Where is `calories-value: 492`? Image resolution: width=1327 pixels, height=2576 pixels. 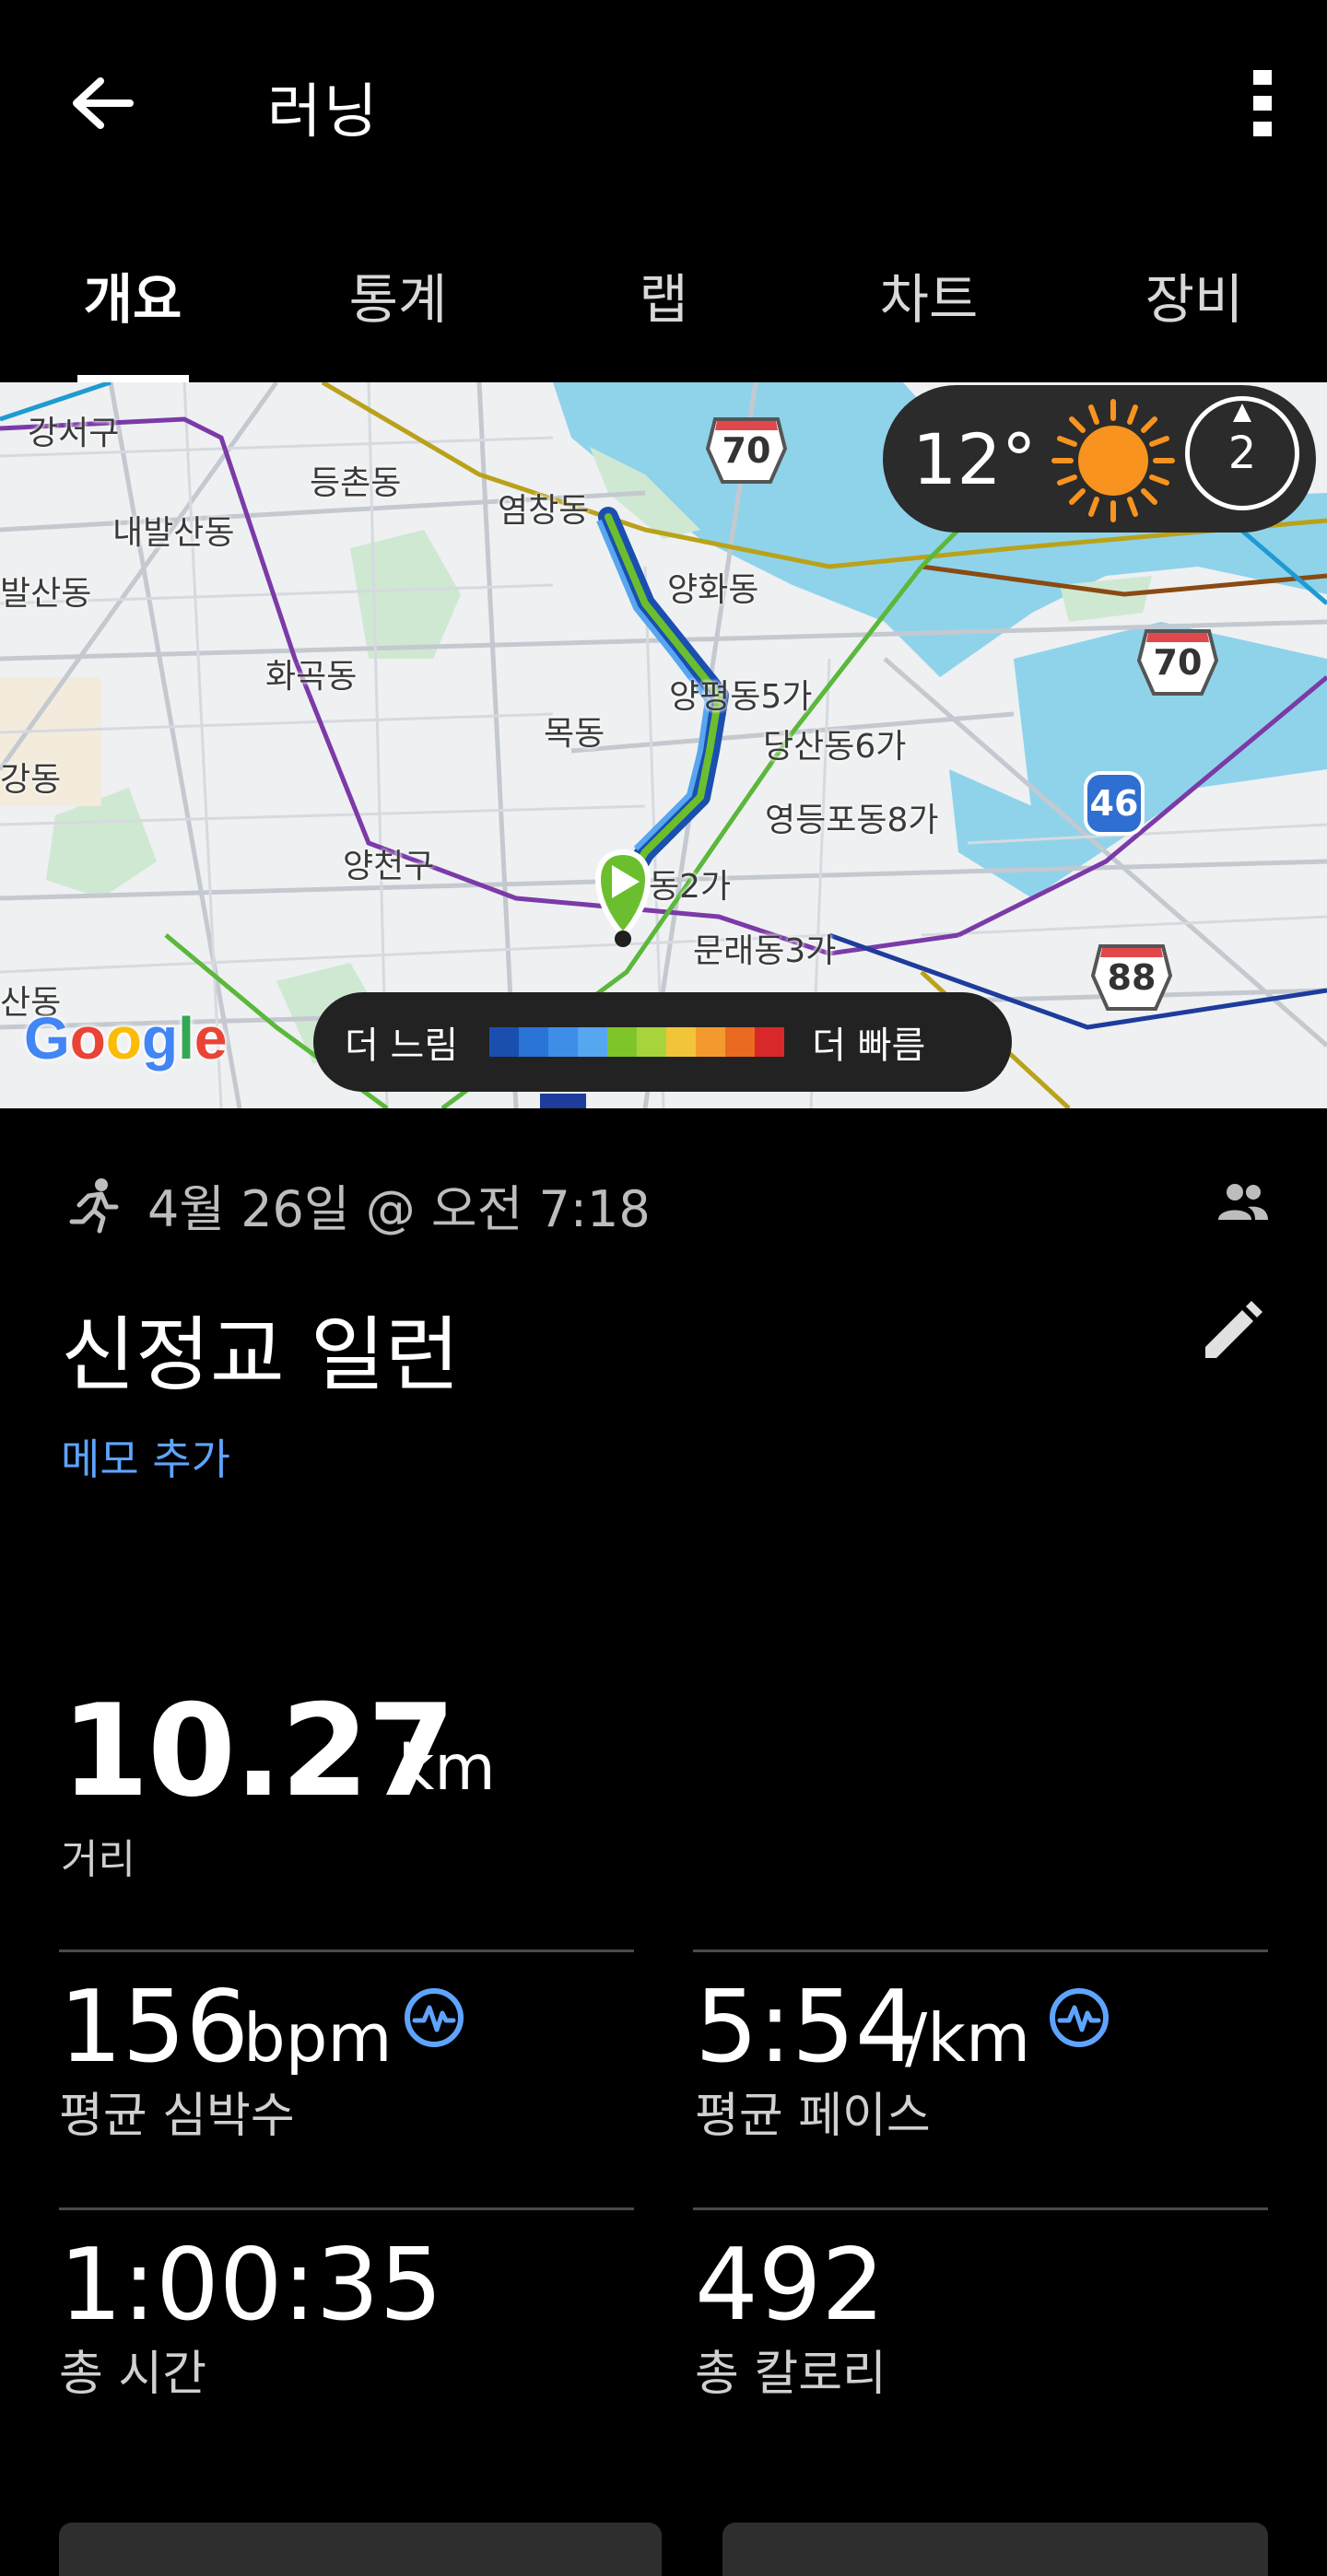 calories-value: 492 is located at coordinates (790, 2285).